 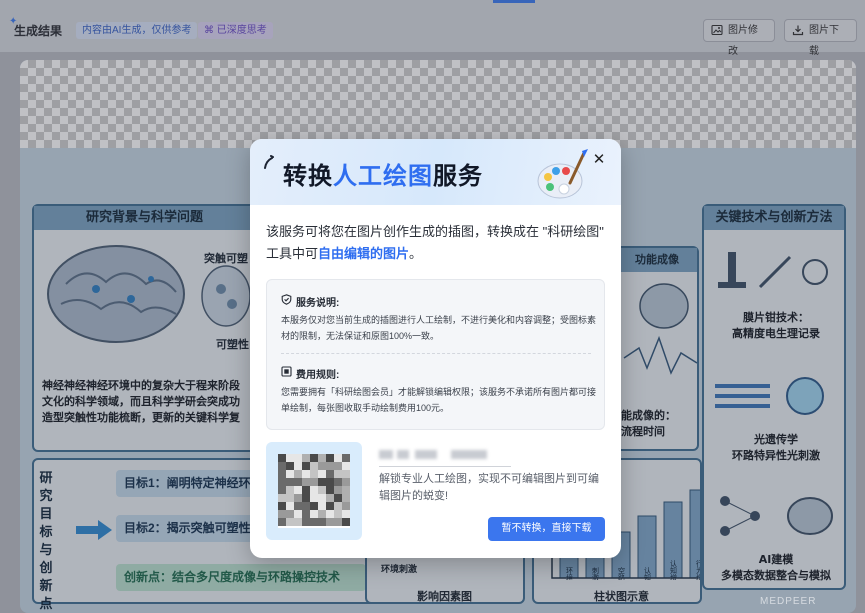 I want to click on qr-code-frame, so click(x=314, y=491).